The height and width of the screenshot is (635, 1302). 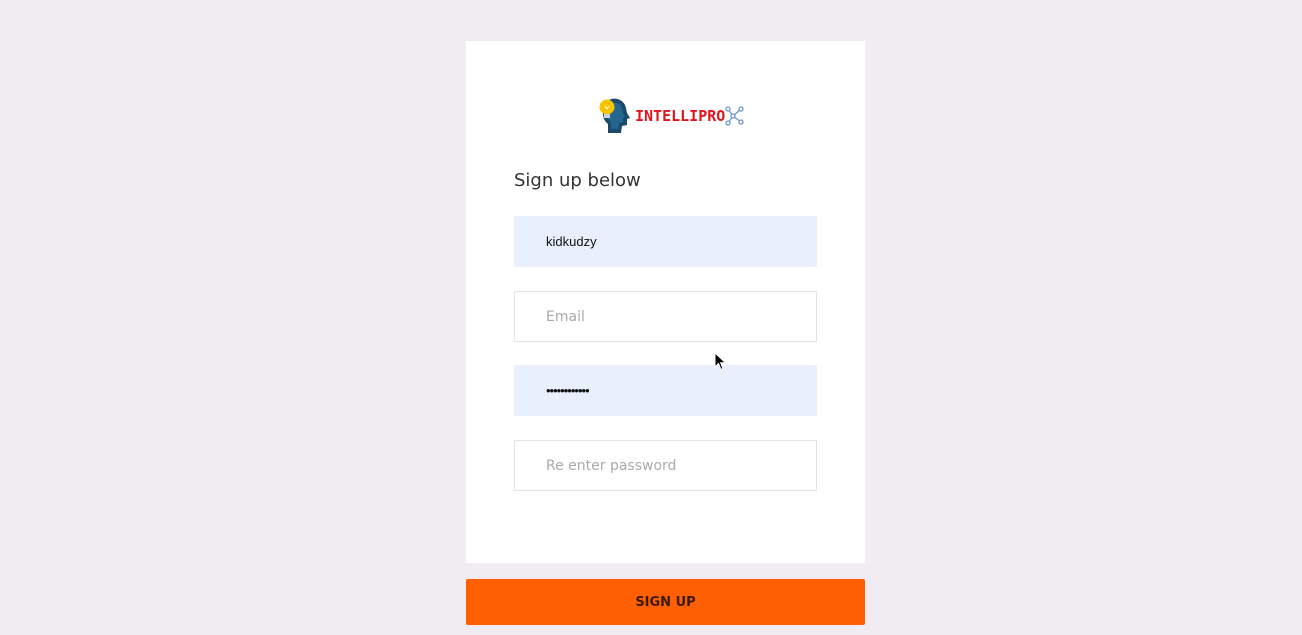 I want to click on mouse-cursor-icon, so click(x=720, y=361).